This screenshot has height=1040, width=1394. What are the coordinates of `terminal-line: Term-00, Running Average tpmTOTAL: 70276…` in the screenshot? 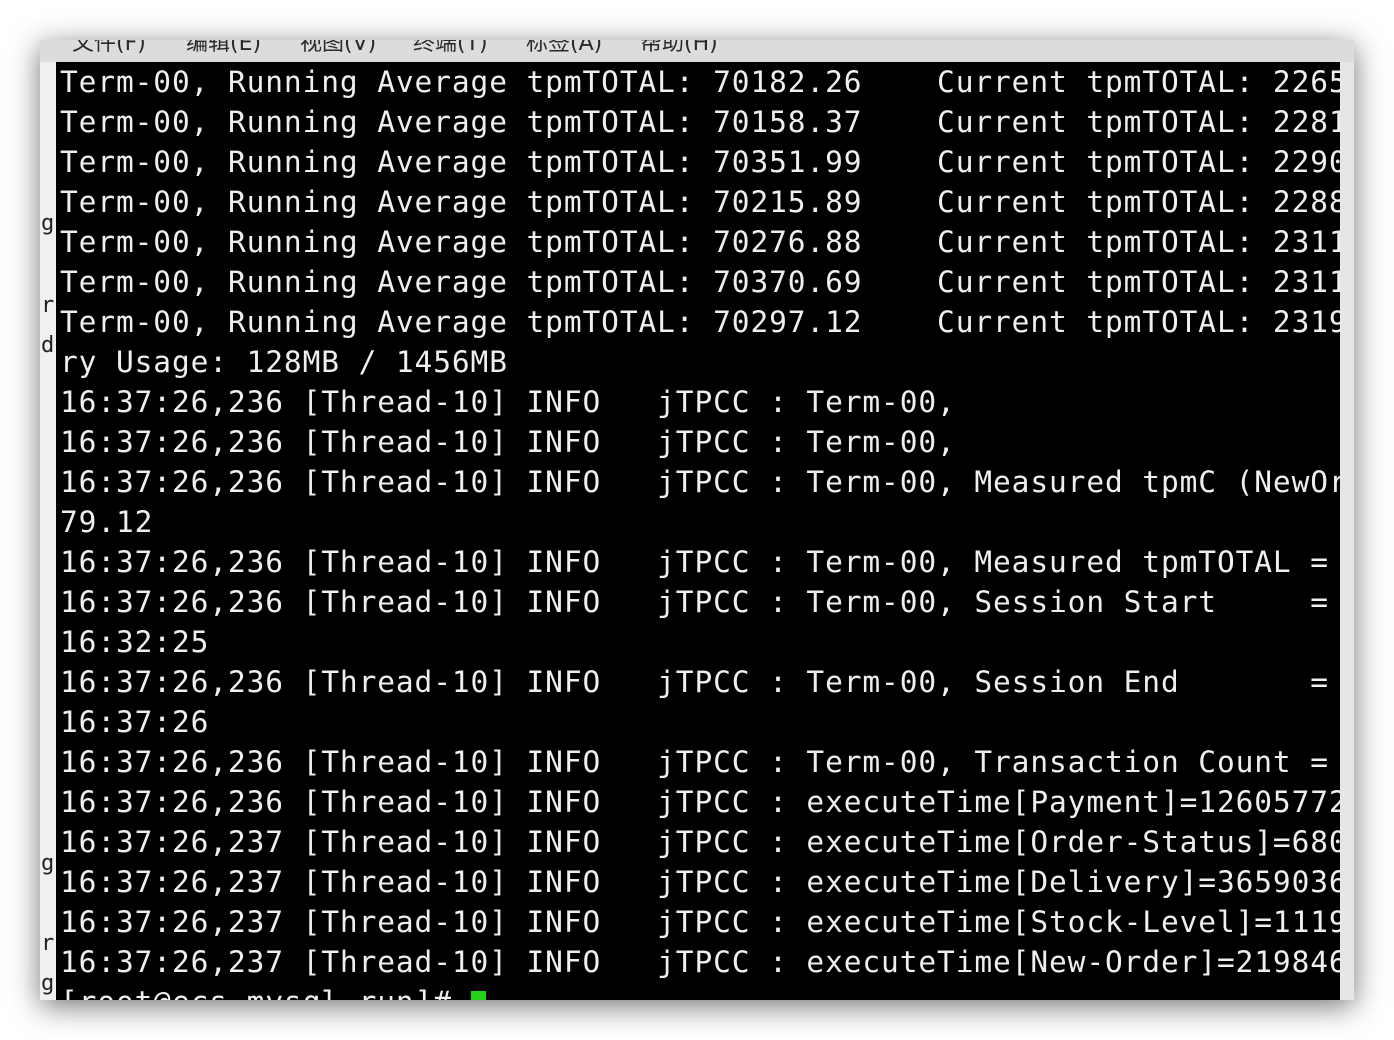 It's located at (700, 242).